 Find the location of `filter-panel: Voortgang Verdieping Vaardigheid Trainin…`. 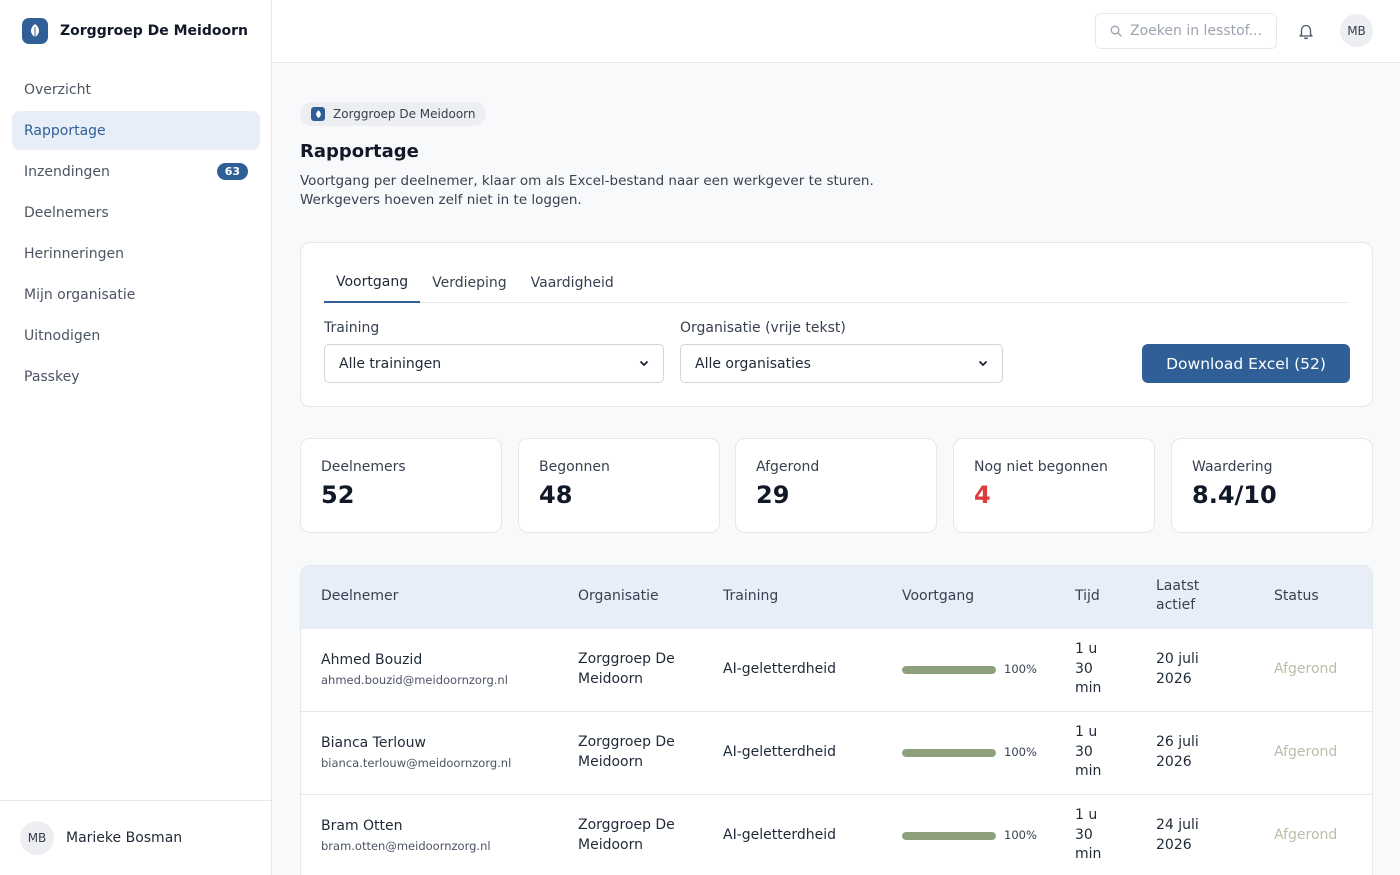

filter-panel: Voortgang Verdieping Vaardigheid Trainin… is located at coordinates (836, 324).